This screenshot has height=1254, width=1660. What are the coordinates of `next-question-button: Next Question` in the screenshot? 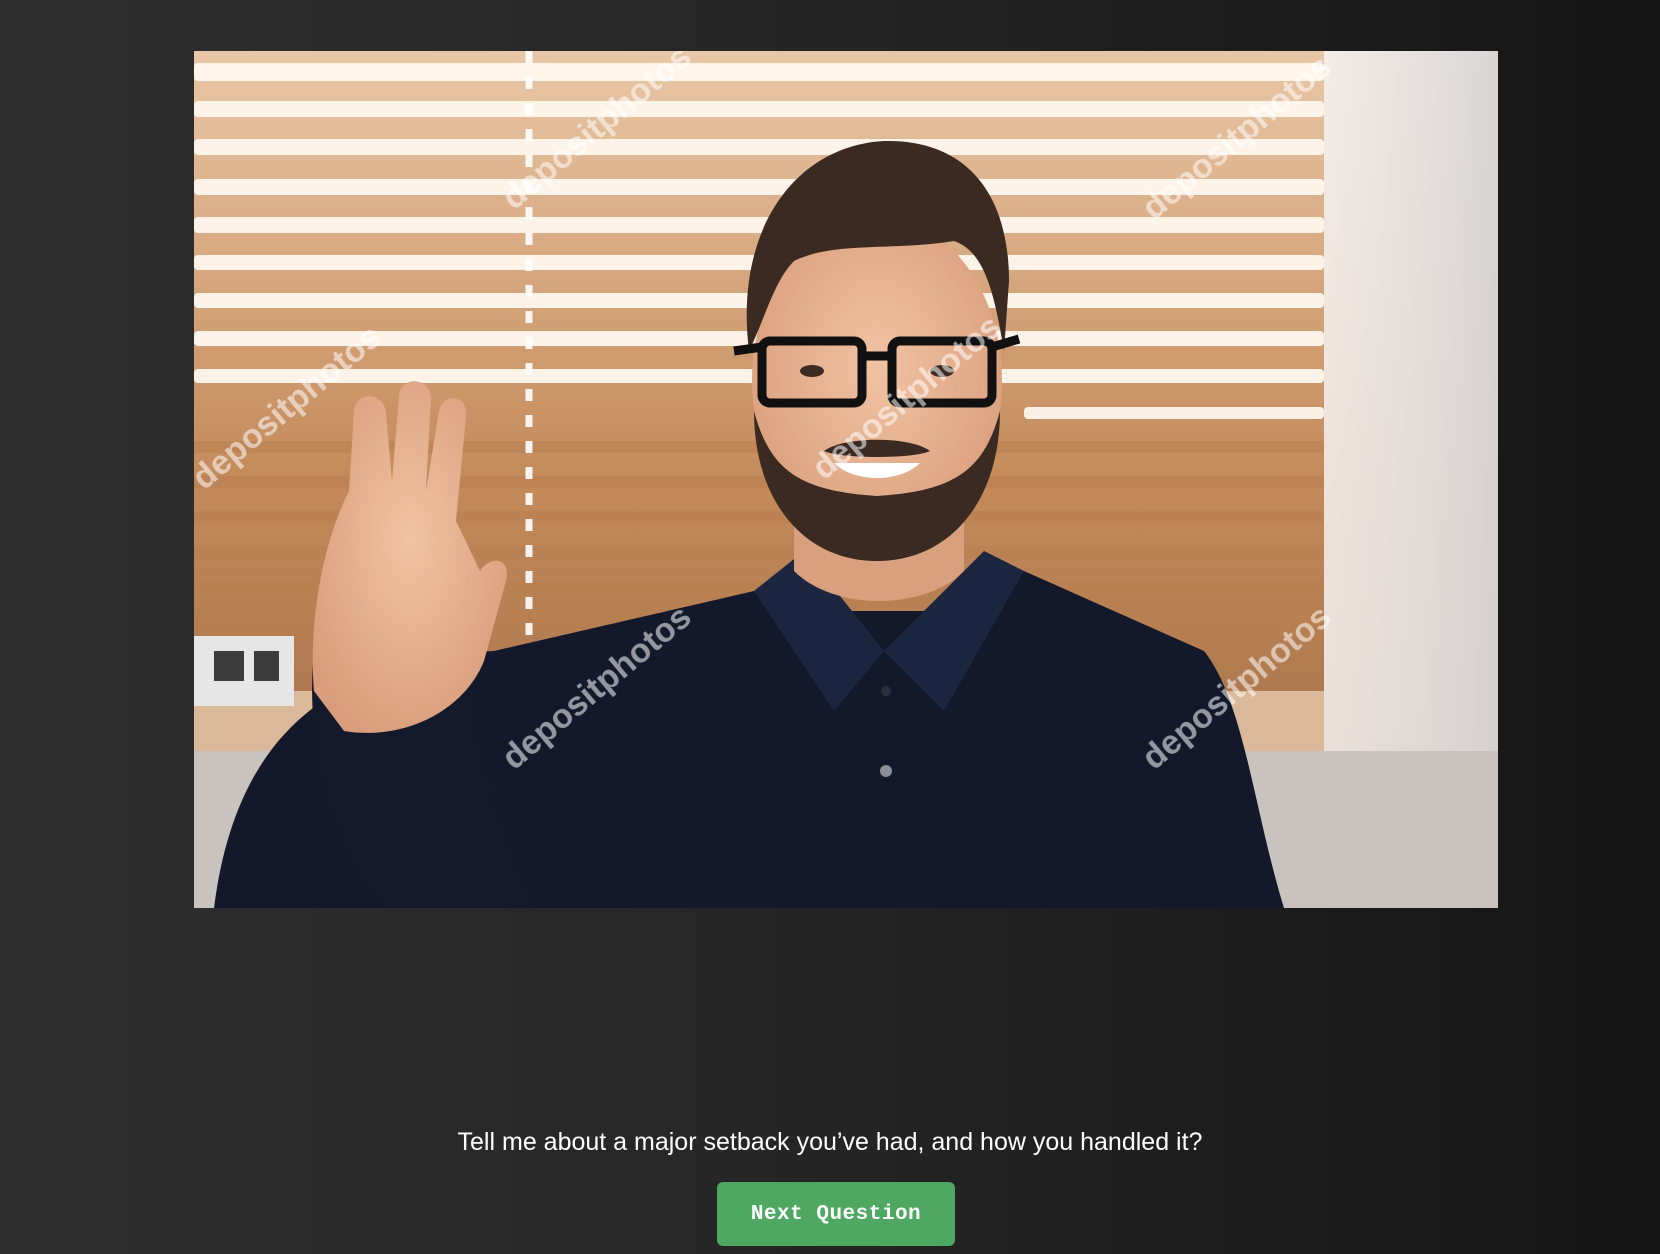 It's located at (836, 1214).